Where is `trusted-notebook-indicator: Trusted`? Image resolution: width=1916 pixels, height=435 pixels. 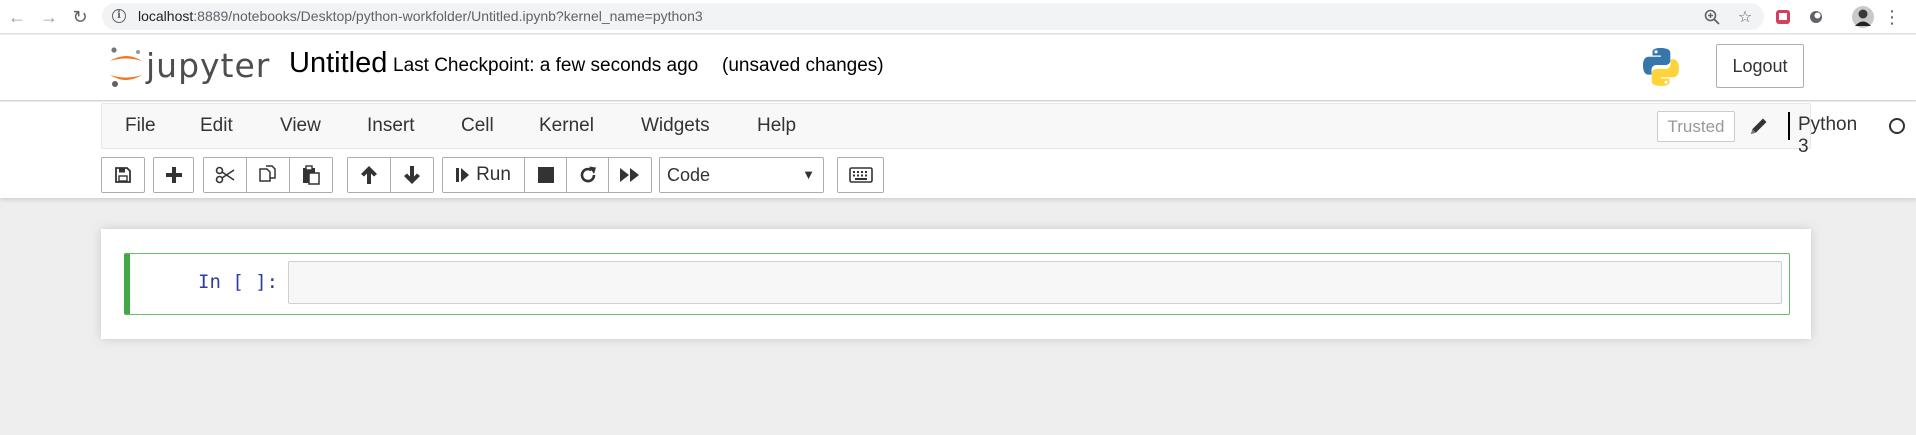 trusted-notebook-indicator: Trusted is located at coordinates (1696, 126).